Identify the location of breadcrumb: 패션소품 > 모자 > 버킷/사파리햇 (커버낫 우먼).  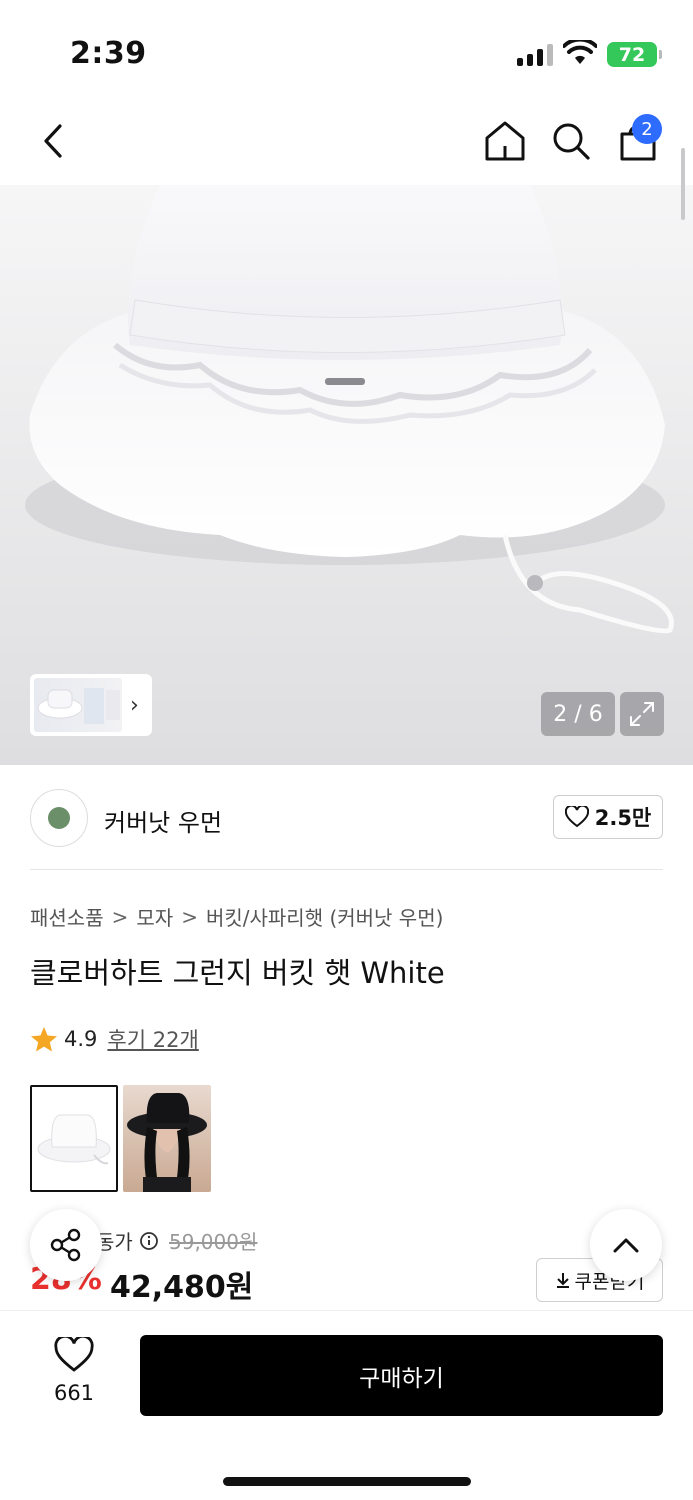
(236, 916).